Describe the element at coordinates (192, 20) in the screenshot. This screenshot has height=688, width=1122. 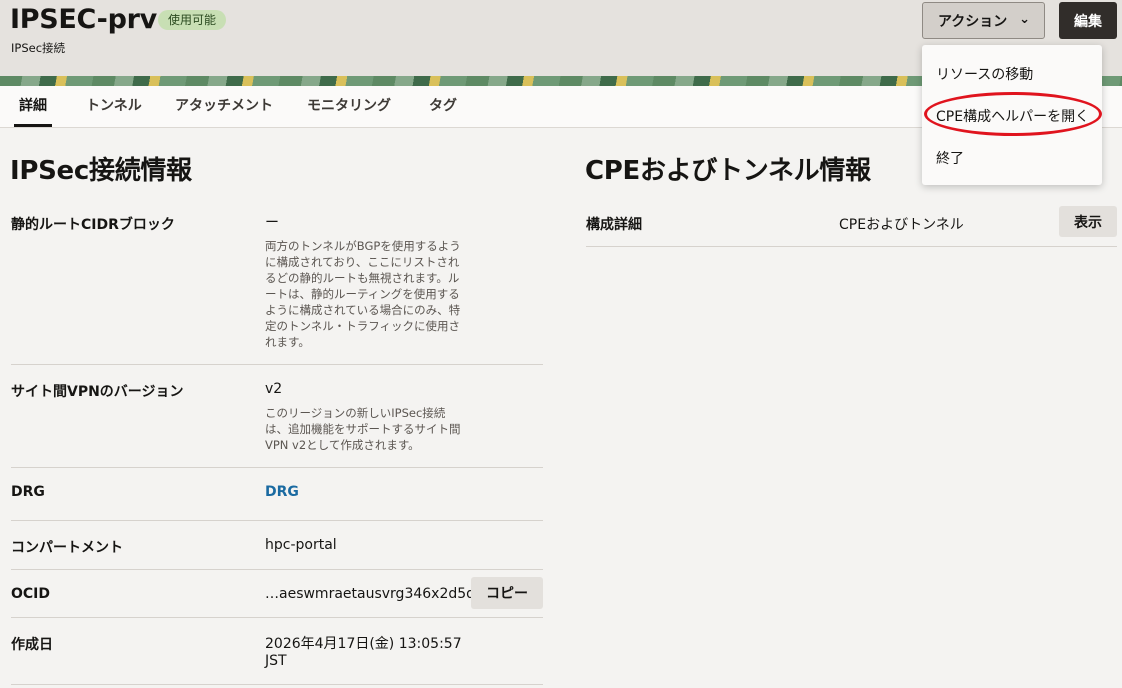
I see `status-badge: 使用可能` at that location.